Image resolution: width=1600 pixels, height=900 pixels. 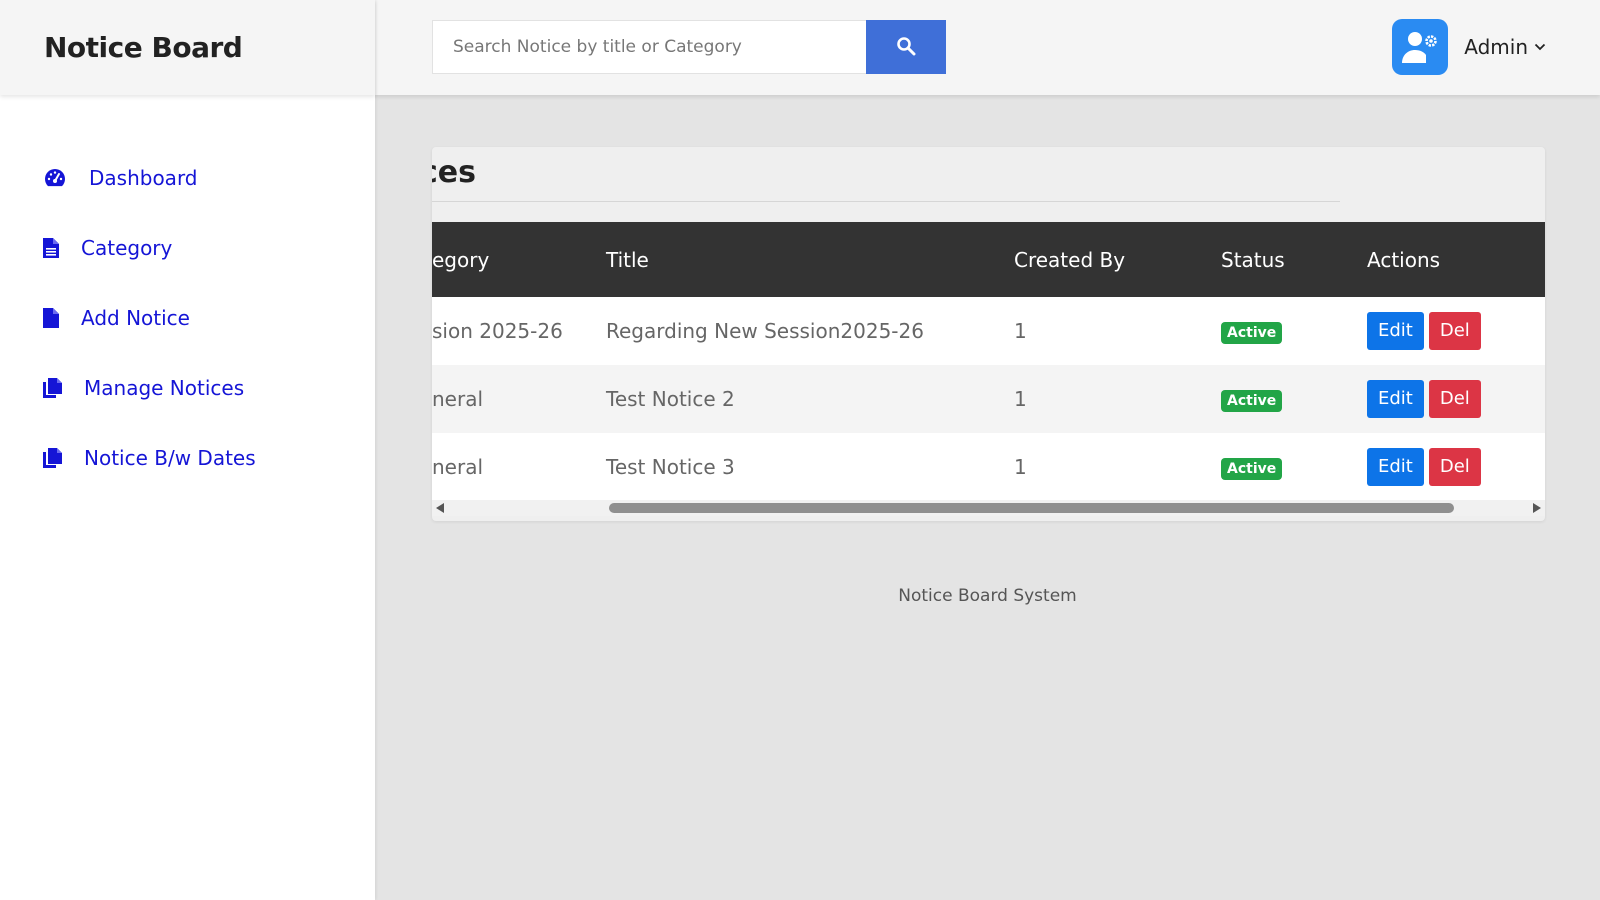 I want to click on page-title: ces, so click(x=454, y=172).